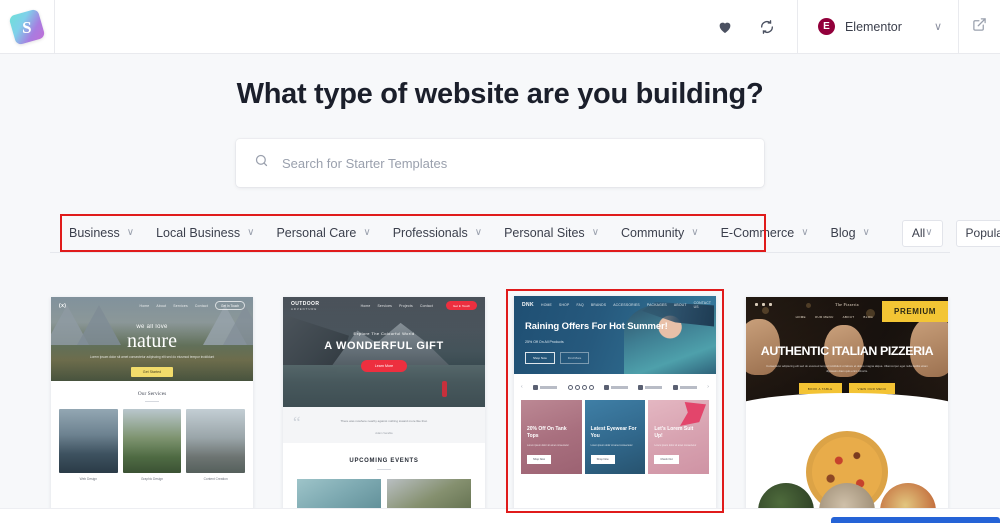 This screenshot has width=1000, height=523. I want to click on filter-label: Local Business, so click(198, 233).